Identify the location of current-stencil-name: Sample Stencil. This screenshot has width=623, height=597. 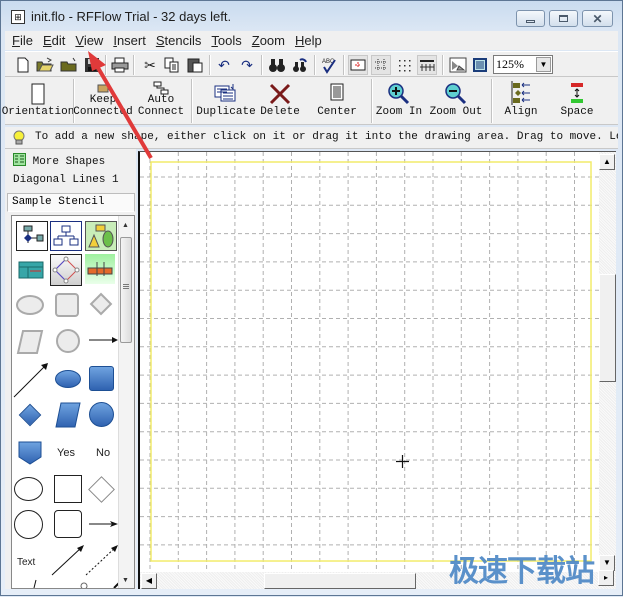
(71, 202).